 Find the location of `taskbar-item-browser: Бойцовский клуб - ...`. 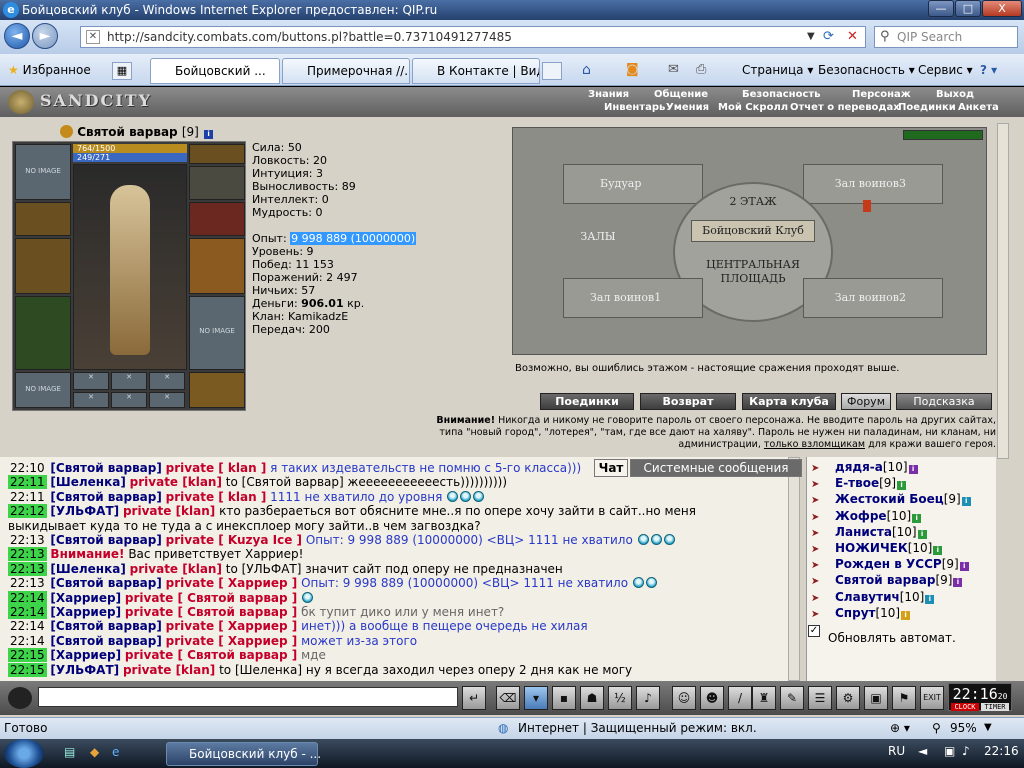

taskbar-item-browser: Бойцовский клуб - ... is located at coordinates (243, 754).